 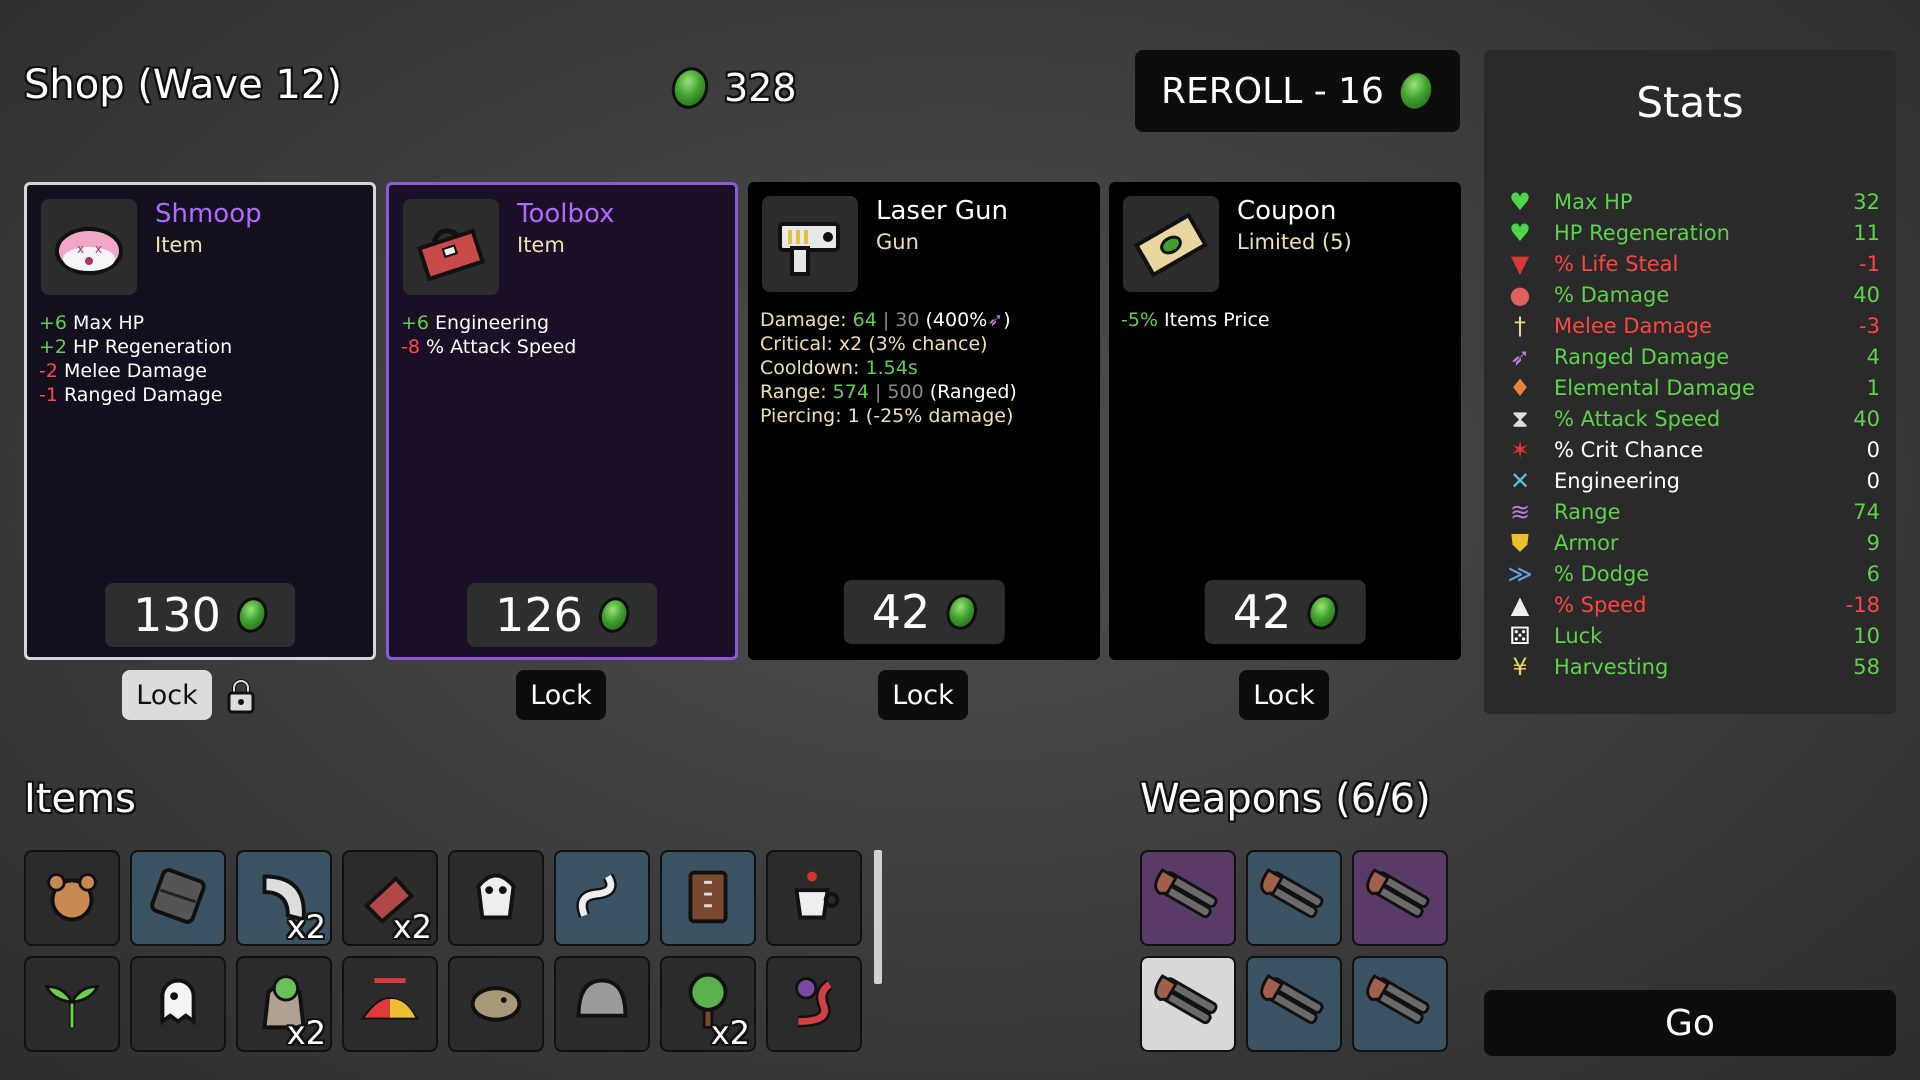 I want to click on gold-display: 328, so click(x=731, y=88).